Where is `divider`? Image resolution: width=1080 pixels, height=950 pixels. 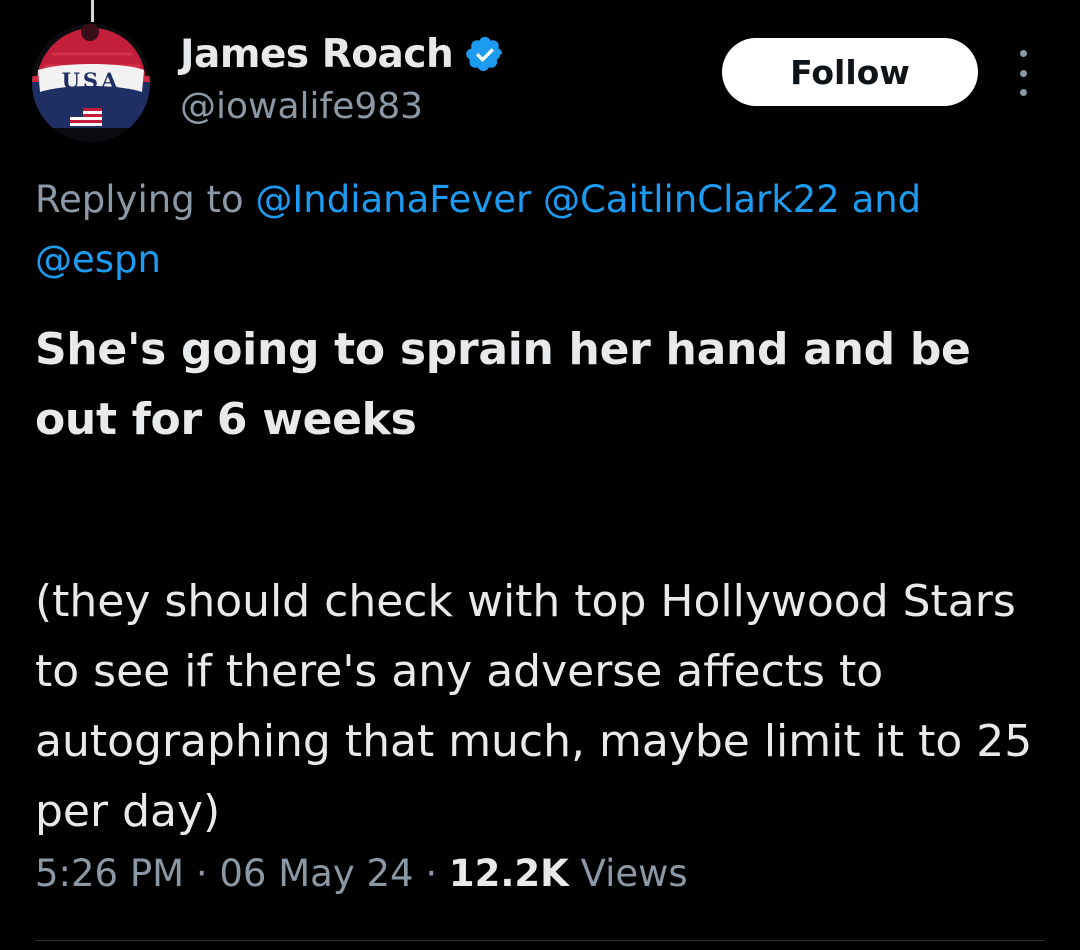
divider is located at coordinates (540, 940).